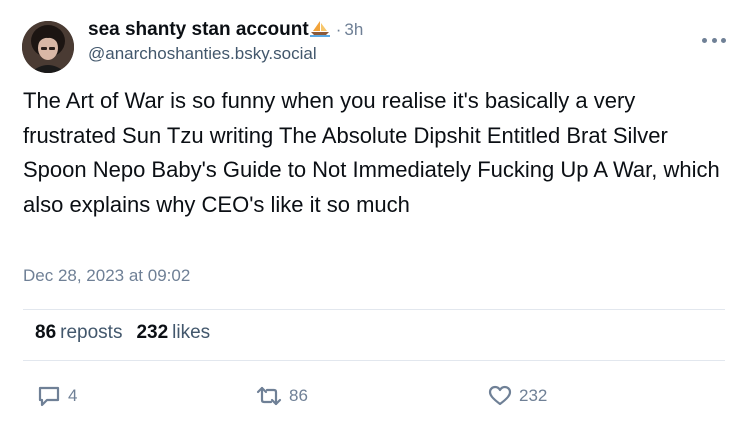 Image resolution: width=748 pixels, height=429 pixels. Describe the element at coordinates (191, 332) in the screenshot. I see `likes-label: likes` at that location.